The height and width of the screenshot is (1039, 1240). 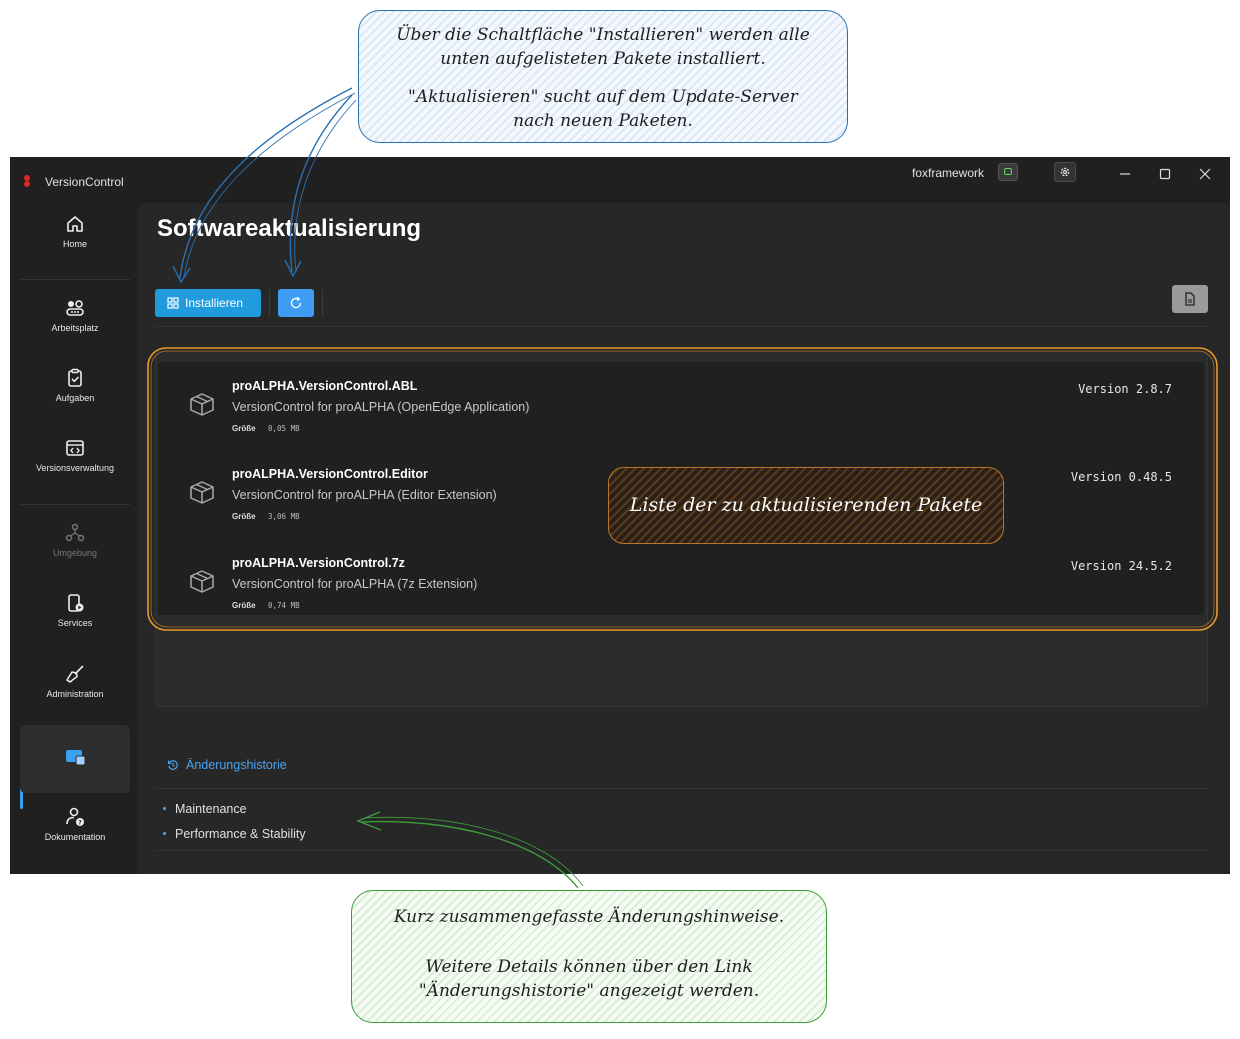 What do you see at coordinates (806, 505) in the screenshot?
I see `package-list-callout: Liste der zu aktualisierenden Pakete` at bounding box center [806, 505].